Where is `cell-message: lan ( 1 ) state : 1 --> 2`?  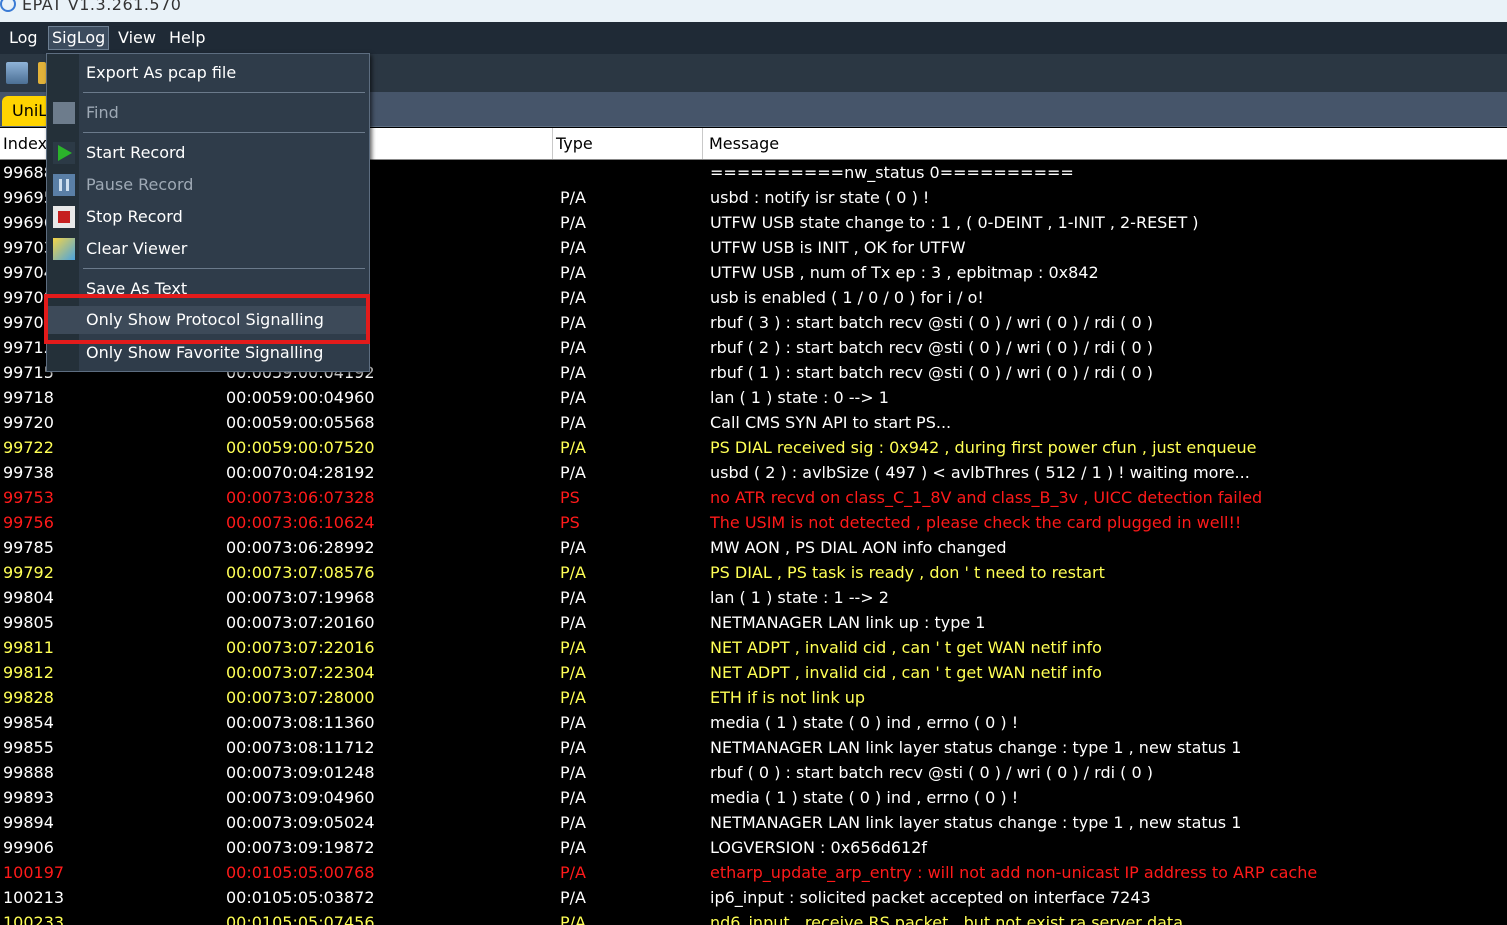 cell-message: lan ( 1 ) state : 1 --> 2 is located at coordinates (799, 597).